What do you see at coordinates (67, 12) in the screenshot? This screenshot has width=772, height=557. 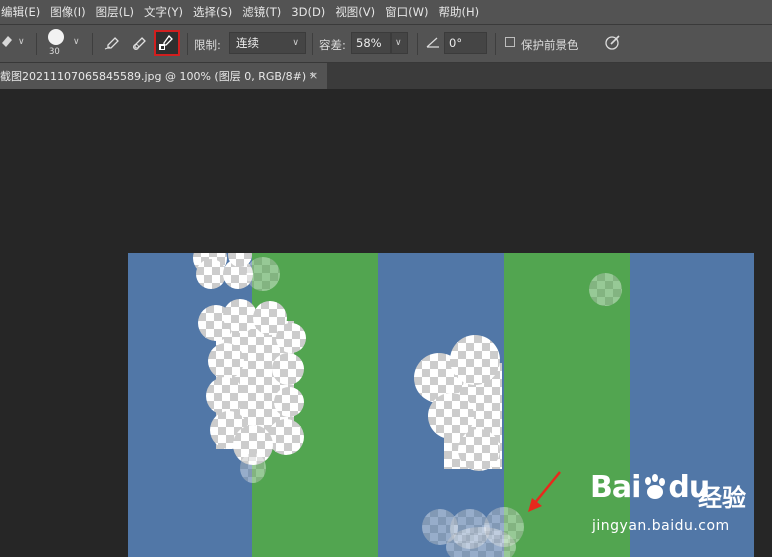 I see `menu-image: 图像(I)` at bounding box center [67, 12].